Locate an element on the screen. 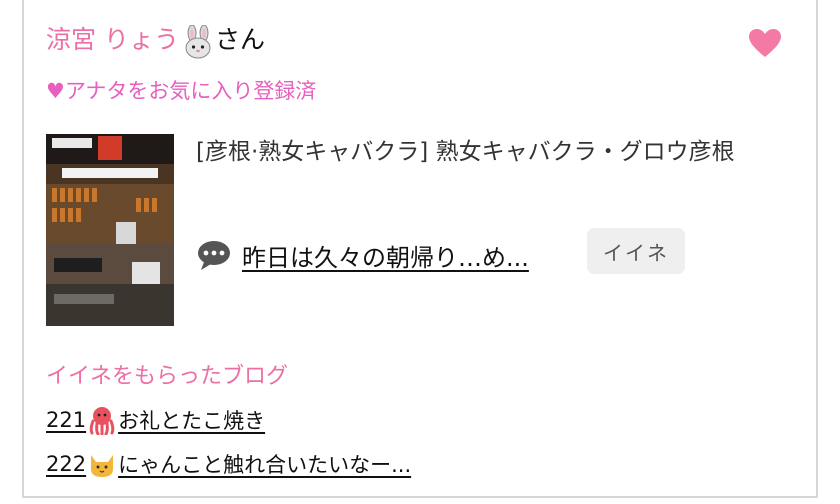 The width and height of the screenshot is (840, 504). profile-name: 涼宮 りょう is located at coordinates (112, 40).